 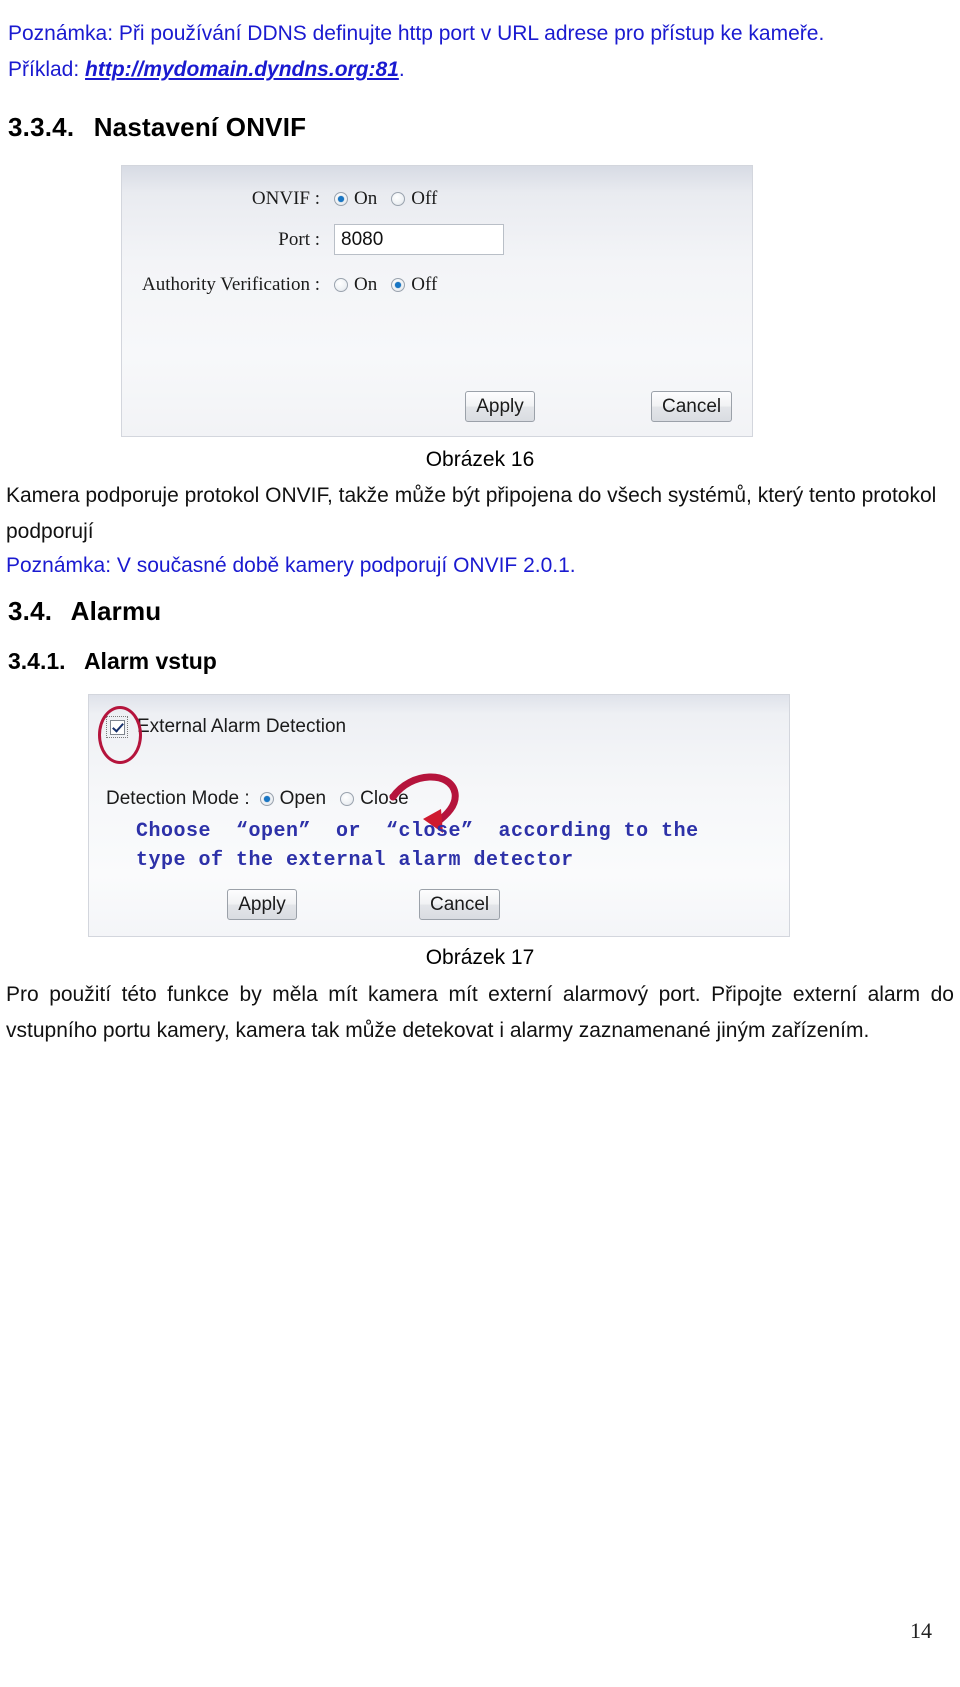 I want to click on onvif-cancel-button: Cancel, so click(x=692, y=406).